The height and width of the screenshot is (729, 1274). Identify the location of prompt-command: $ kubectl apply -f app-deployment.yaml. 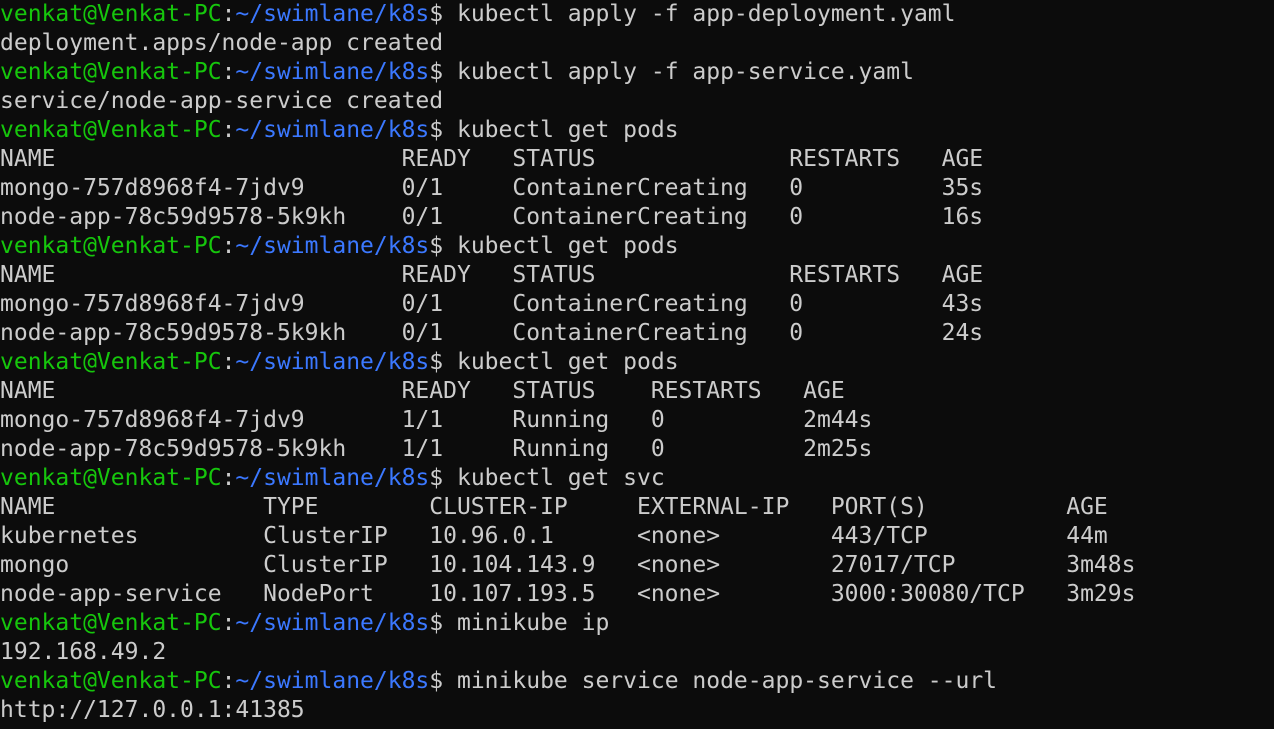
(692, 14).